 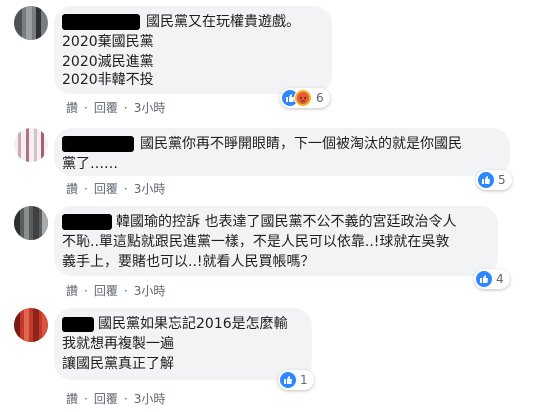 I want to click on comment-text-line: 讓國民黨真正了解, so click(x=118, y=364).